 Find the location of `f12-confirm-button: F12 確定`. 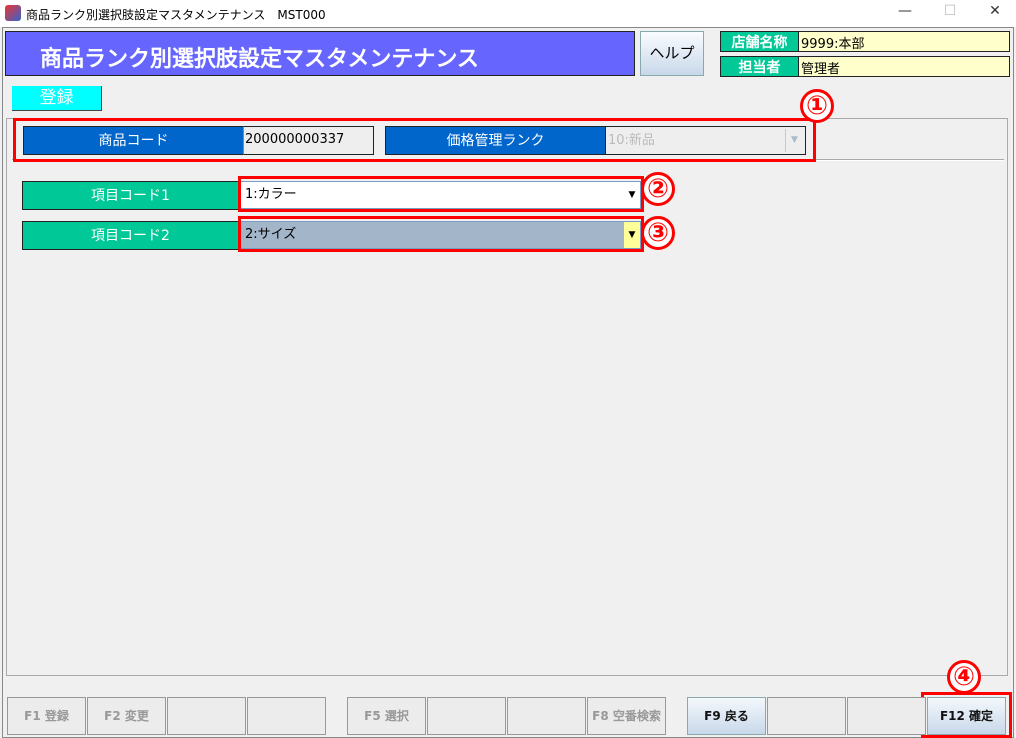

f12-confirm-button: F12 確定 is located at coordinates (966, 716).